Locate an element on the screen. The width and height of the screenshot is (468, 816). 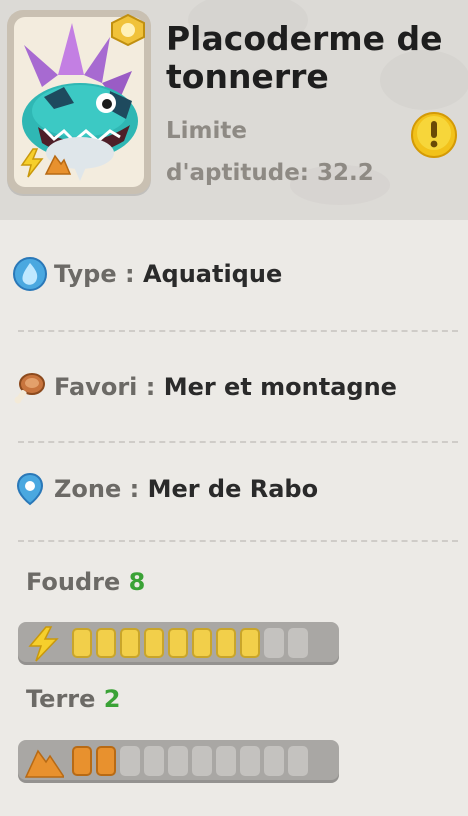
zone-label: Zone : is located at coordinates (101, 489).